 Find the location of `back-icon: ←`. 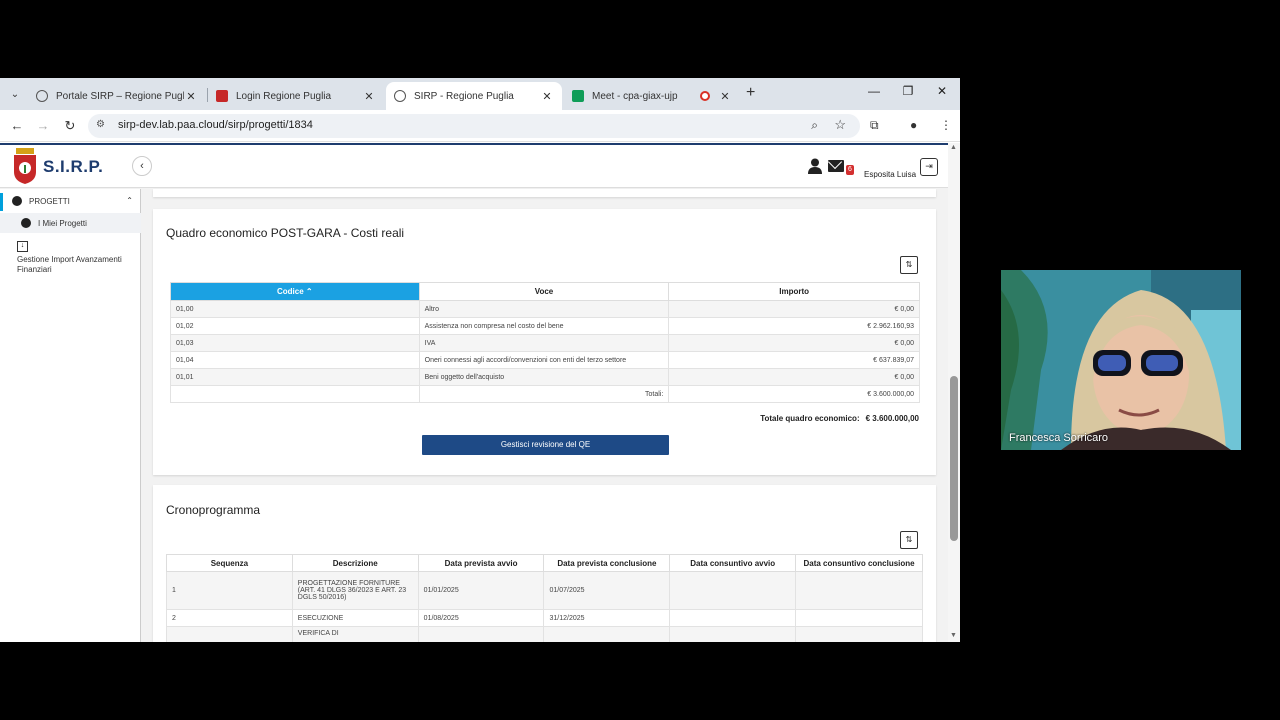

back-icon: ← is located at coordinates (17, 125).